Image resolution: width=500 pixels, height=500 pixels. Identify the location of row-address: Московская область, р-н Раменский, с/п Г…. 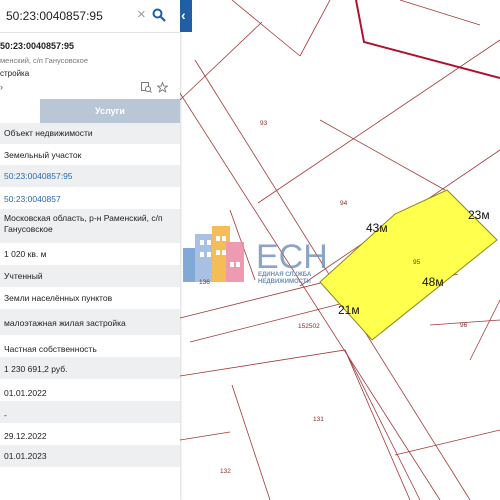
(90, 226).